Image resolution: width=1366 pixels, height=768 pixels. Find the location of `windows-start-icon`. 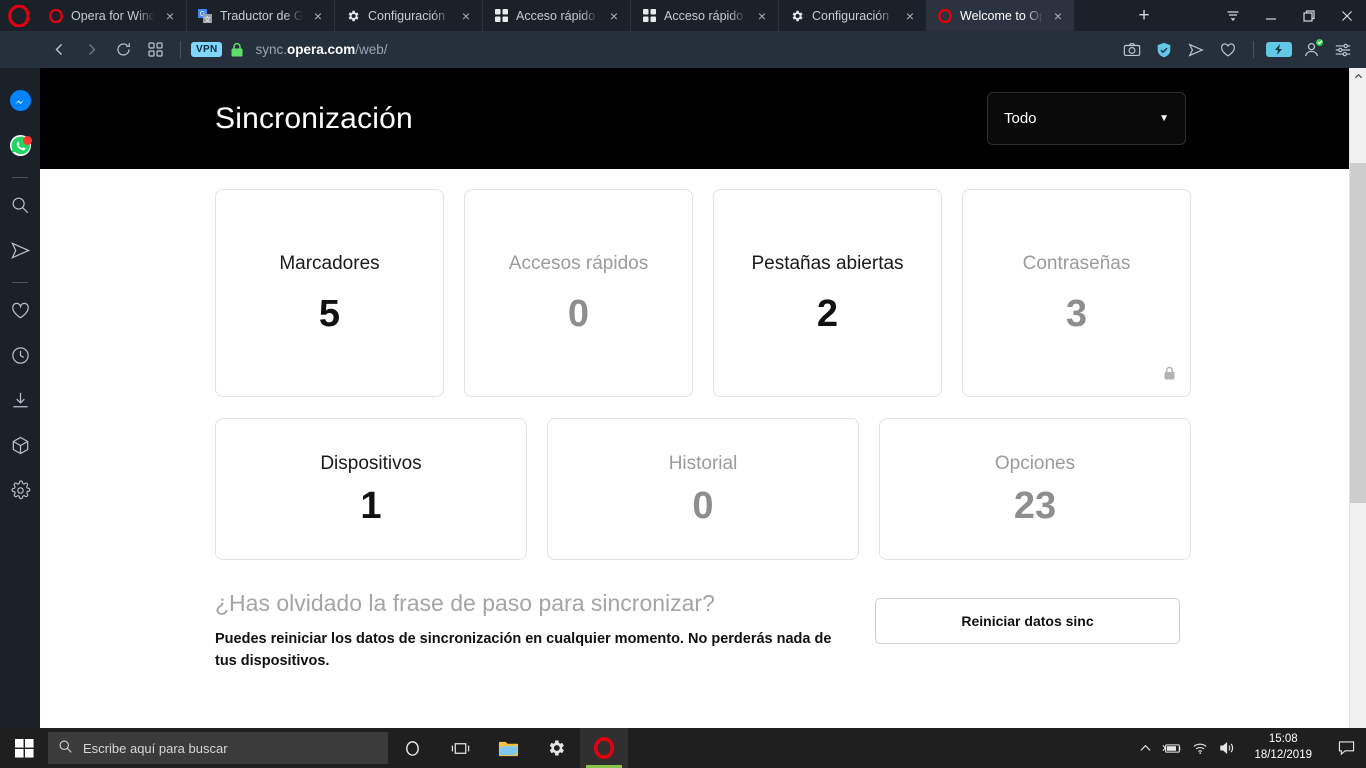

windows-start-icon is located at coordinates (24, 748).